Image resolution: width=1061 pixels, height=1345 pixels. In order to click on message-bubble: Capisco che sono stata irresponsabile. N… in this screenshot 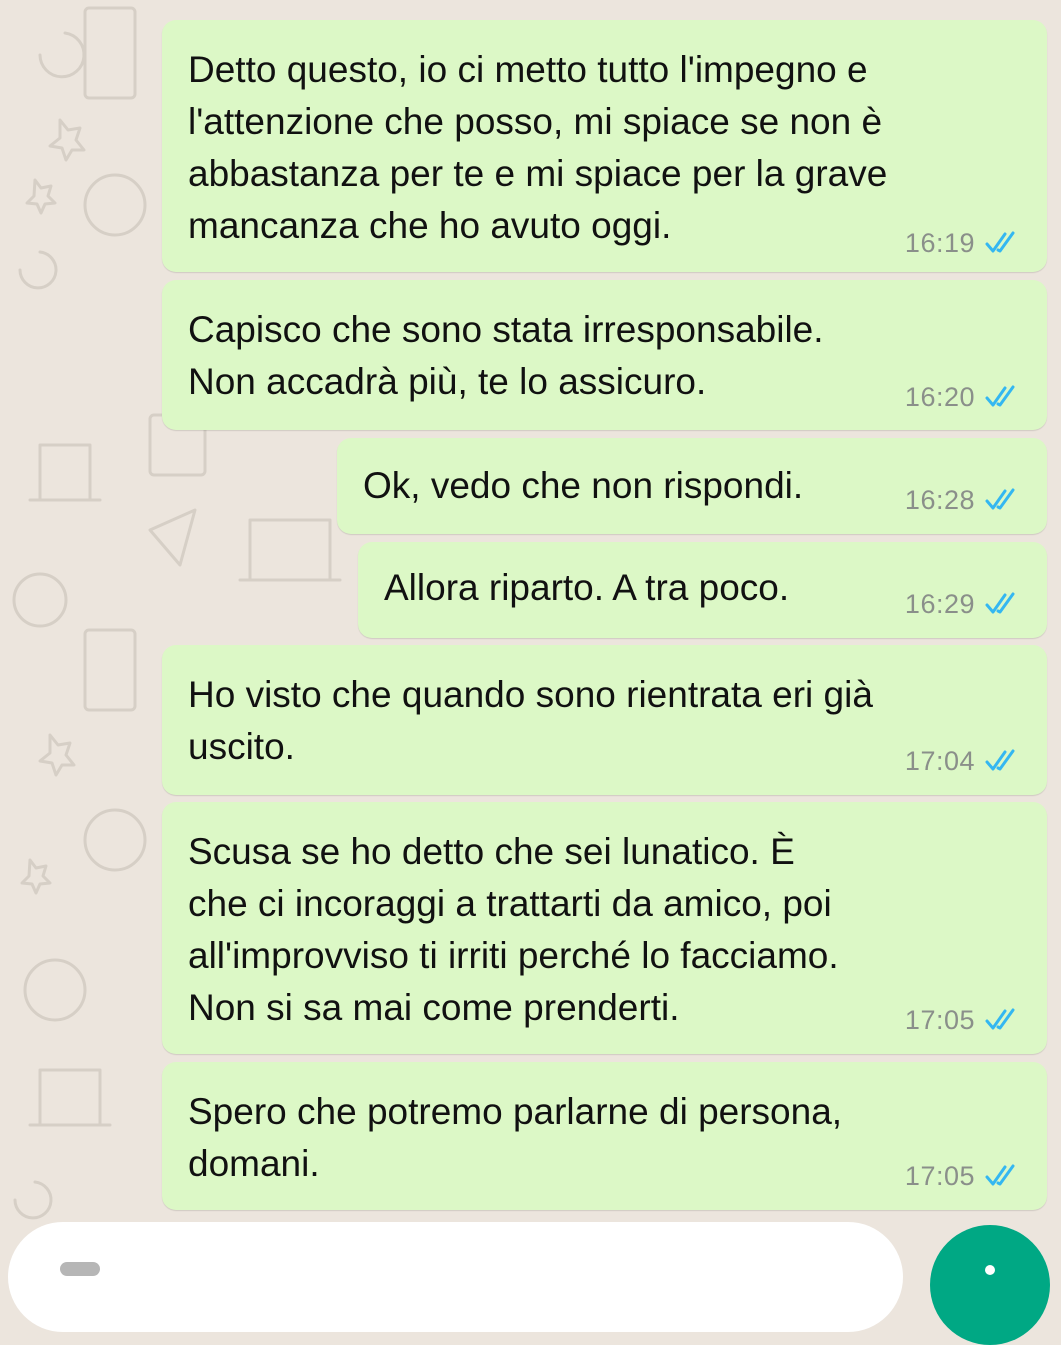, I will do `click(604, 355)`.